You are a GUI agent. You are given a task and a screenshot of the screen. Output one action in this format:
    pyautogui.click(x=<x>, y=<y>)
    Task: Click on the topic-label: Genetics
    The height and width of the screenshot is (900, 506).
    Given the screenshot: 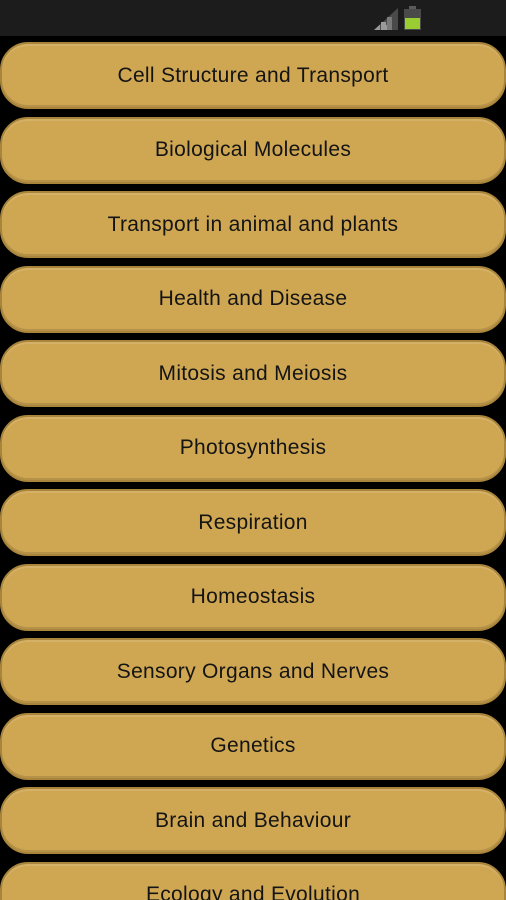 What is the action you would take?
    pyautogui.click(x=253, y=745)
    